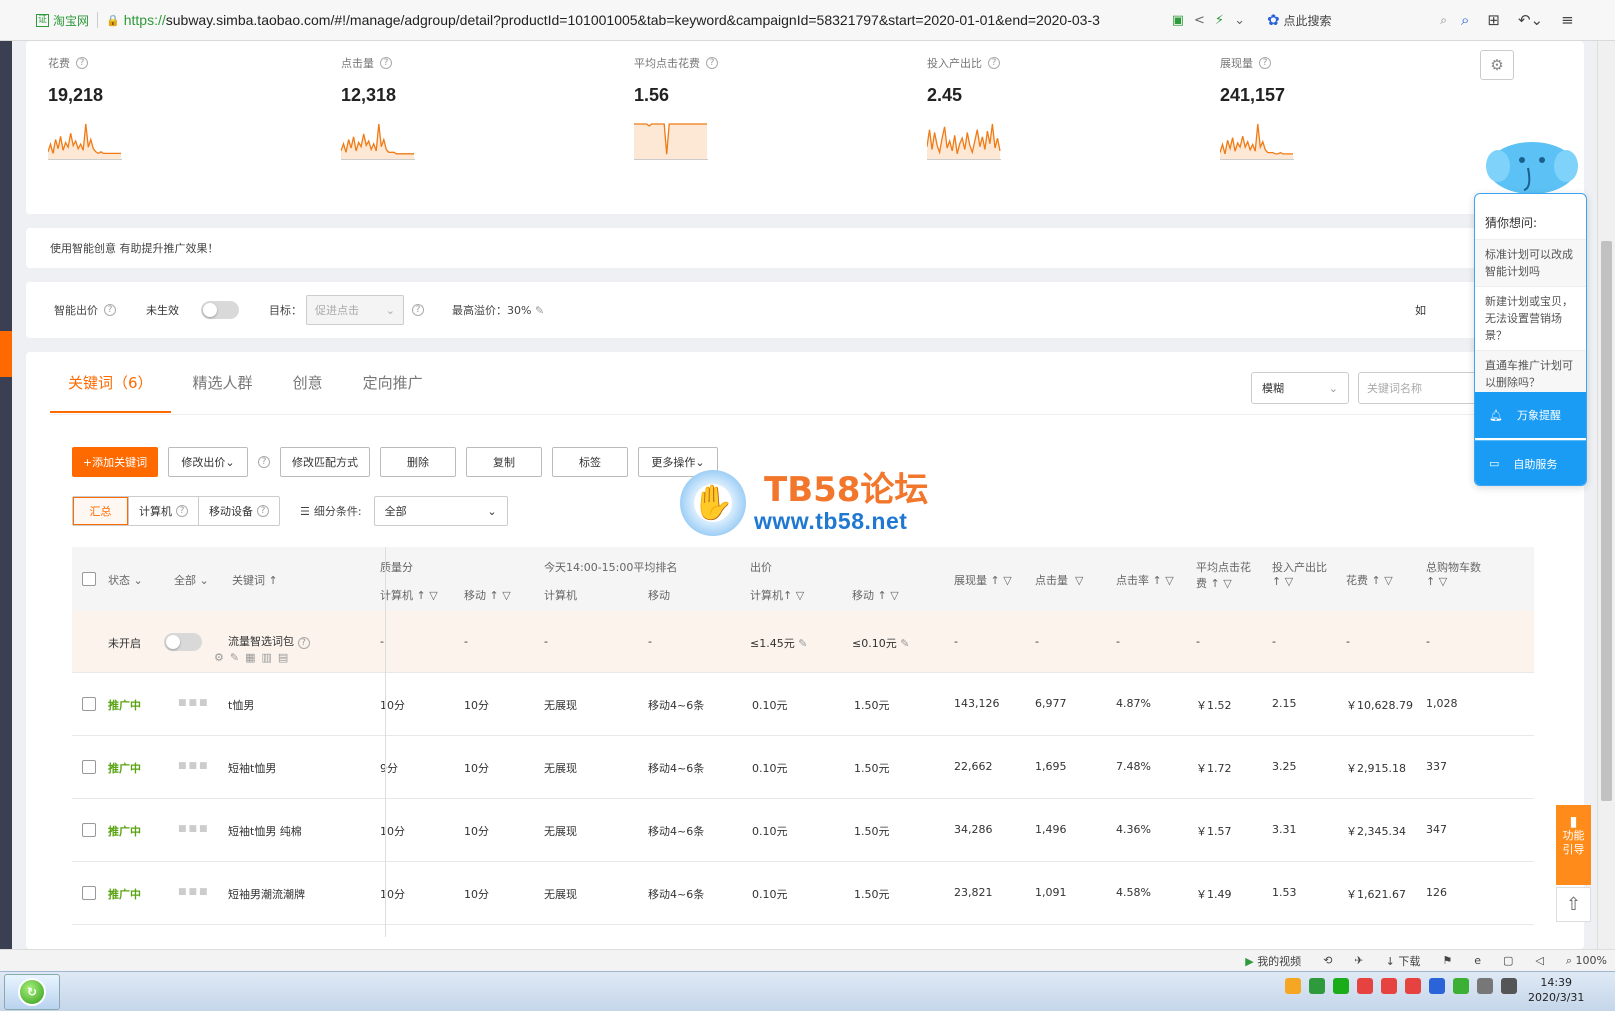 Image resolution: width=1615 pixels, height=1011 pixels. I want to click on search-icon: ⌕, so click(1443, 20).